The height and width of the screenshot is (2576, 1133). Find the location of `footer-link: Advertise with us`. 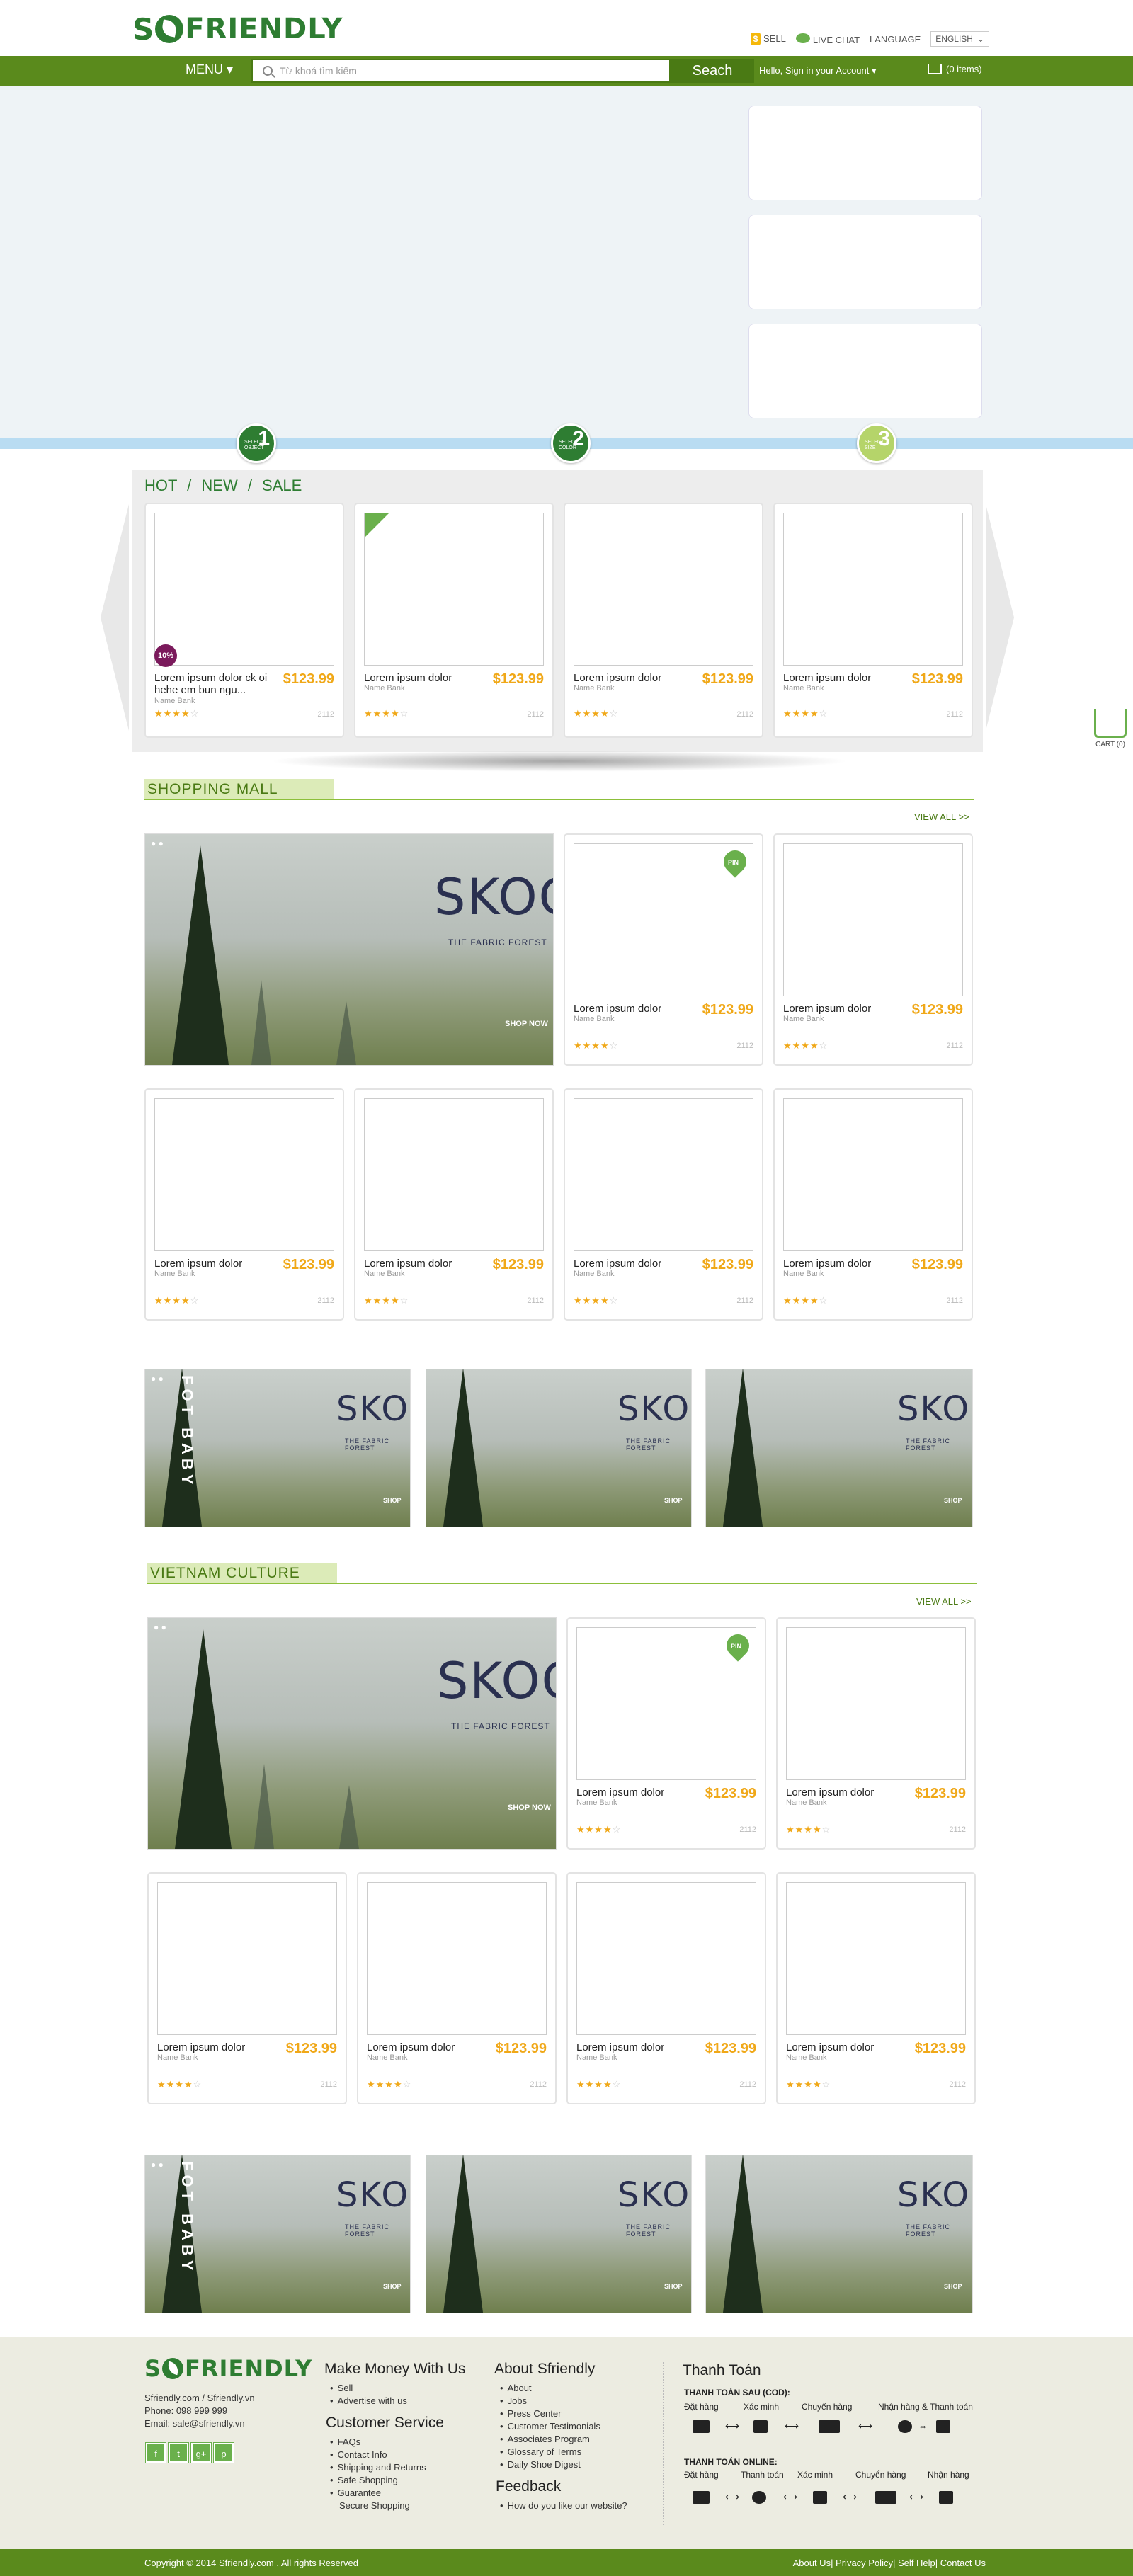

footer-link: Advertise with us is located at coordinates (369, 2401).